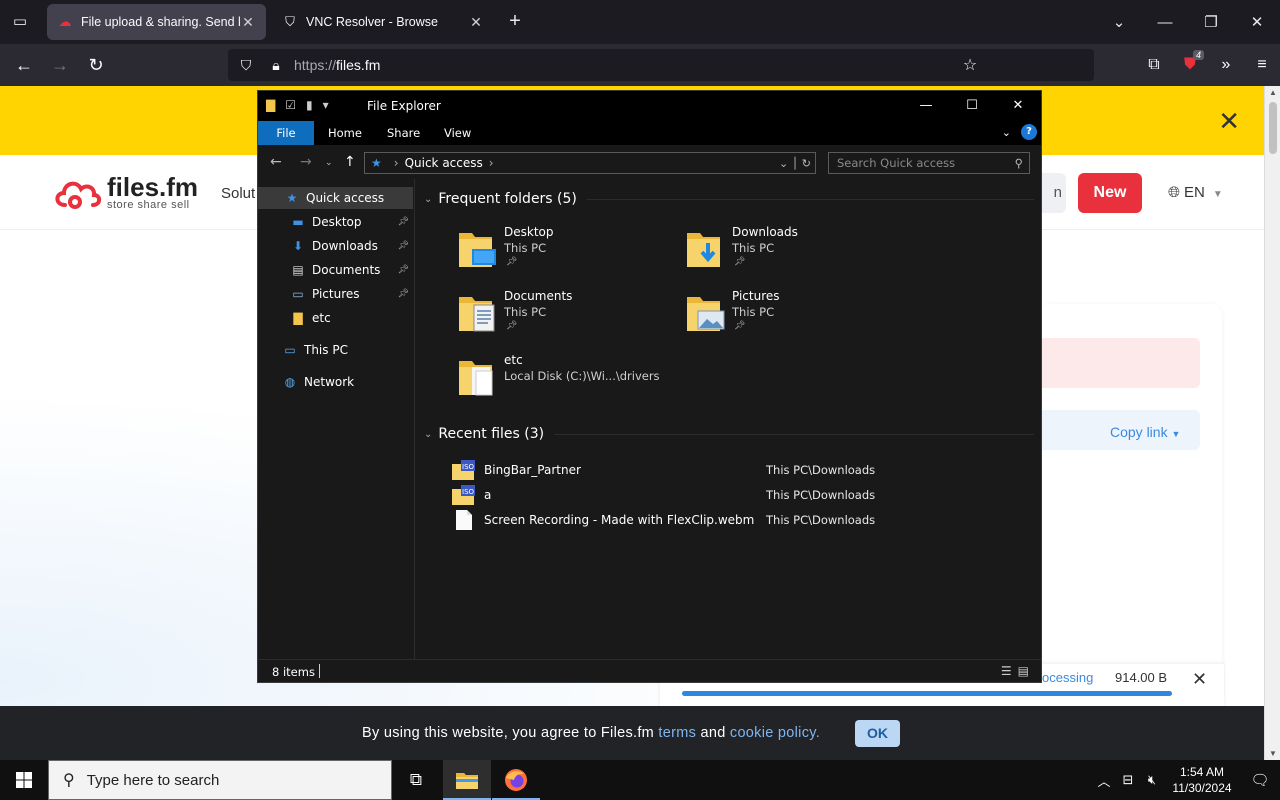 This screenshot has height=800, width=1280. Describe the element at coordinates (588, 383) in the screenshot. I see `folder-tile-etc: etc Local Disk (C:)\Wi...\drivers` at that location.